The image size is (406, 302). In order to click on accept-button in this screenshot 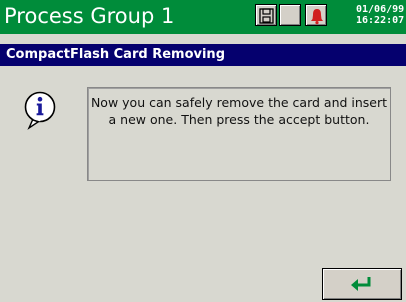, I will do `click(362, 284)`.